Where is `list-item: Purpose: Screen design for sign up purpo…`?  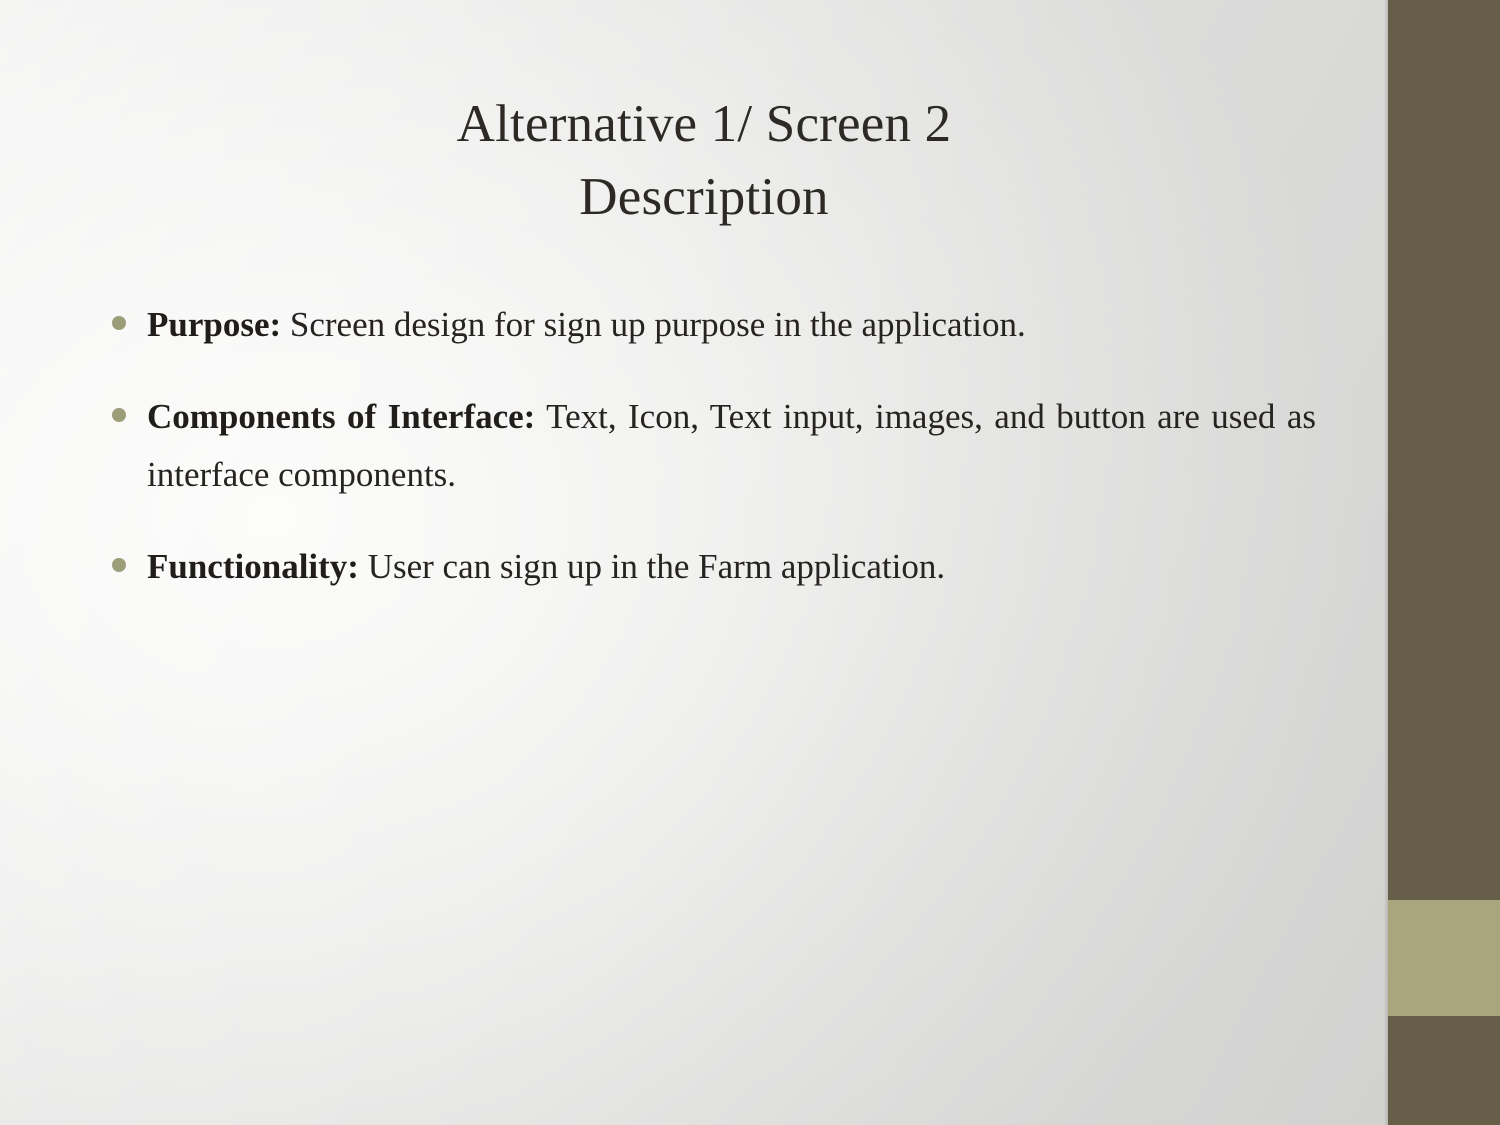 list-item: Purpose: Screen design for sign up purpo… is located at coordinates (710, 325).